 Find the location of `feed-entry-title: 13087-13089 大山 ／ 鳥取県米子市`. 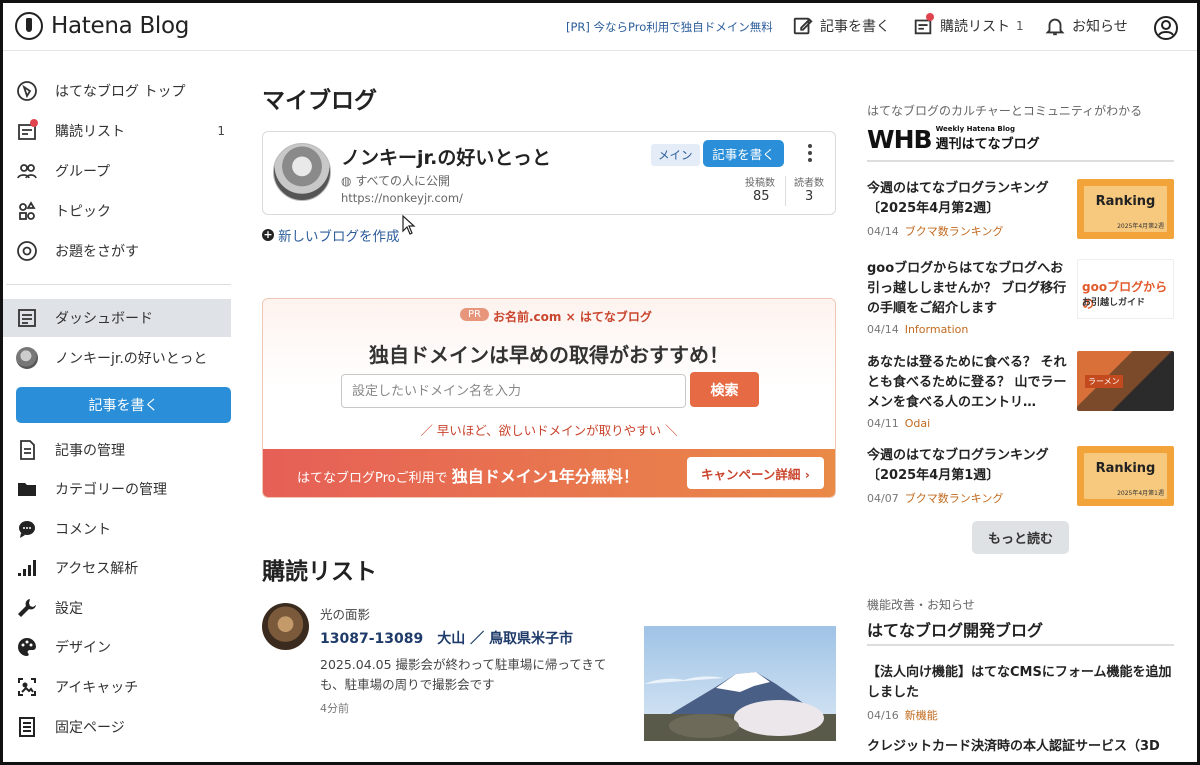

feed-entry-title: 13087-13089 大山 ／ 鳥取県米子市 is located at coordinates (446, 638).